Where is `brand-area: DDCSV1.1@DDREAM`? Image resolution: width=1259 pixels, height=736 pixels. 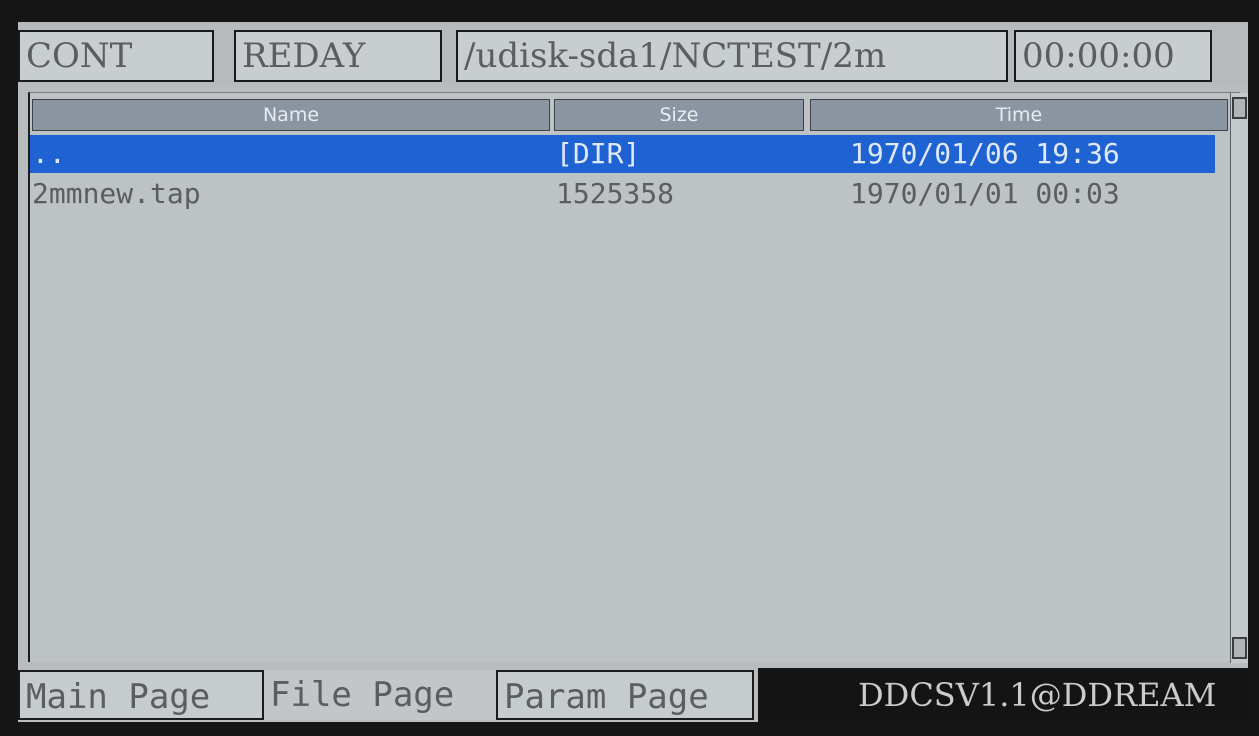
brand-area: DDCSV1.1@DDREAM is located at coordinates (1003, 695).